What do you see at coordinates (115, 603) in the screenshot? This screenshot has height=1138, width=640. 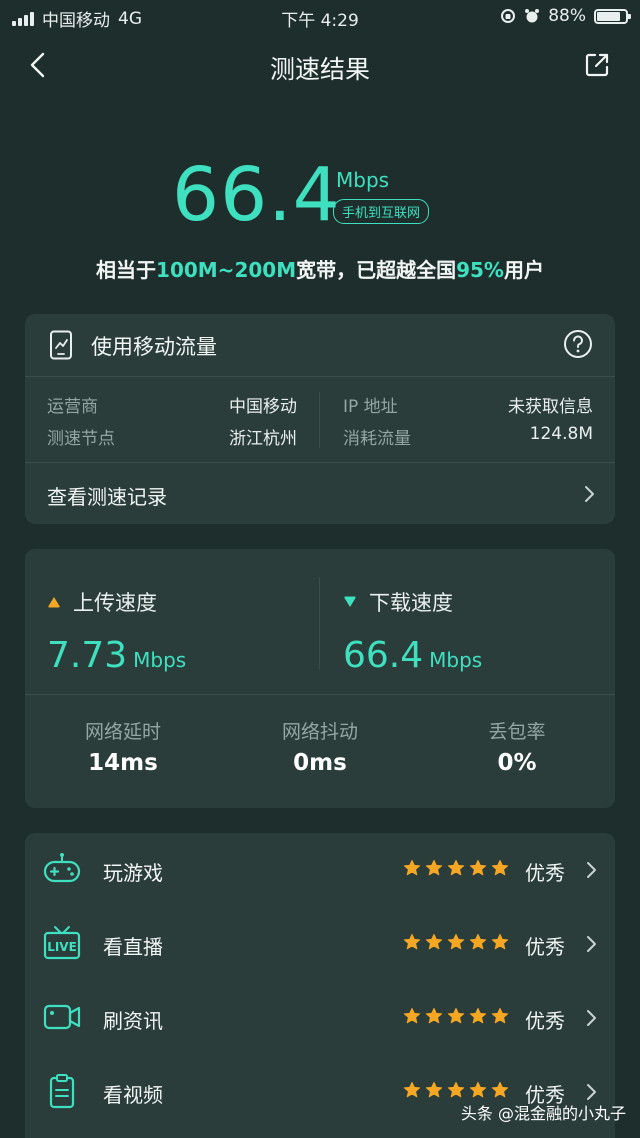 I see `upload-label: 上传速度` at bounding box center [115, 603].